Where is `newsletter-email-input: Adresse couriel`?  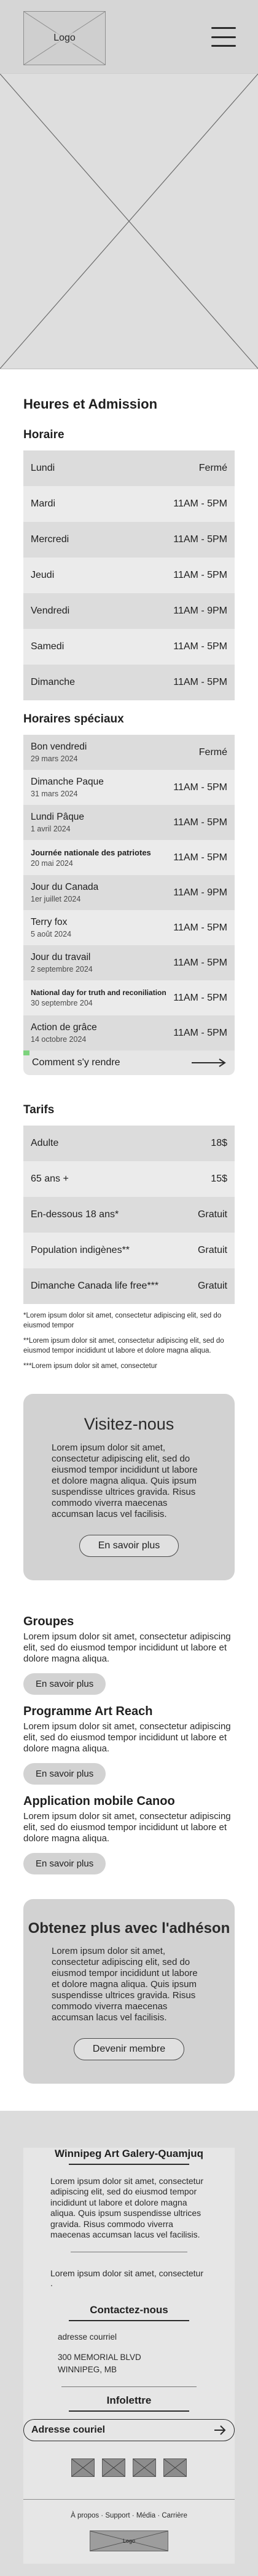 newsletter-email-input: Adresse couriel is located at coordinates (129, 2430).